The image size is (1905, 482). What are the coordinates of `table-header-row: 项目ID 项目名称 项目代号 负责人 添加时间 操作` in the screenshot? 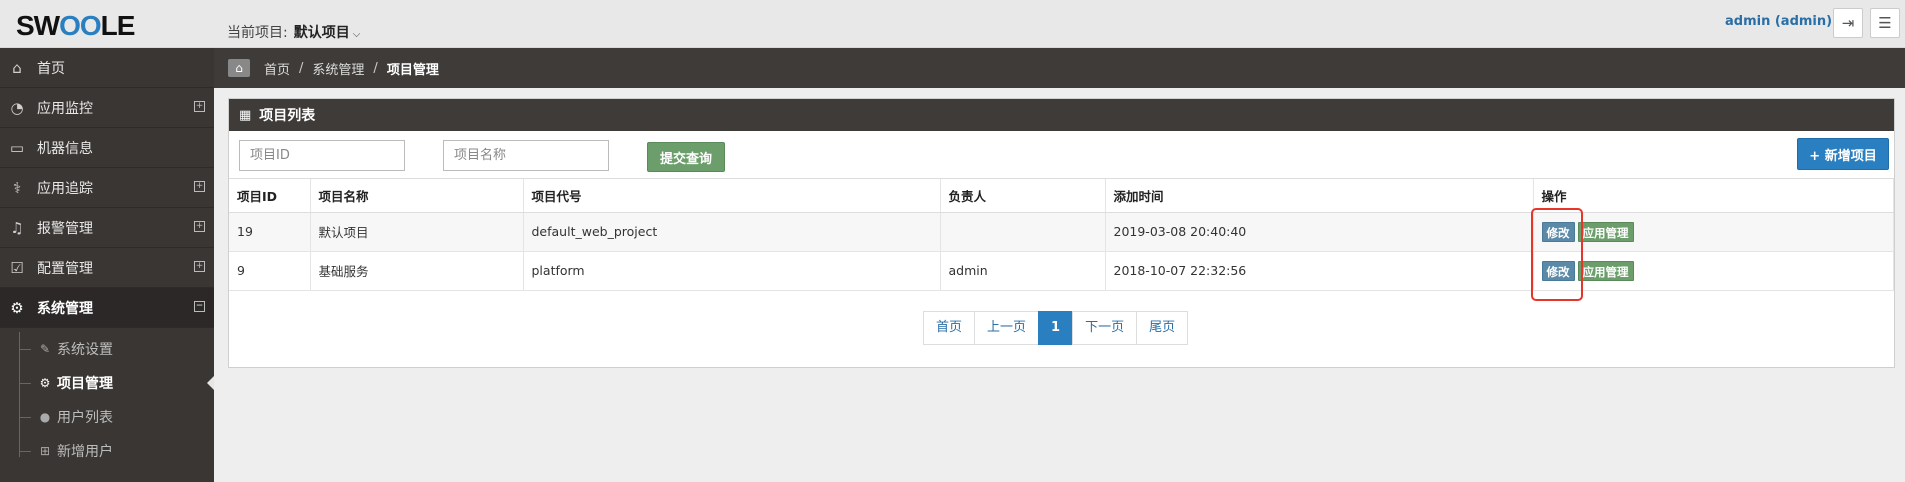 It's located at (1061, 196).